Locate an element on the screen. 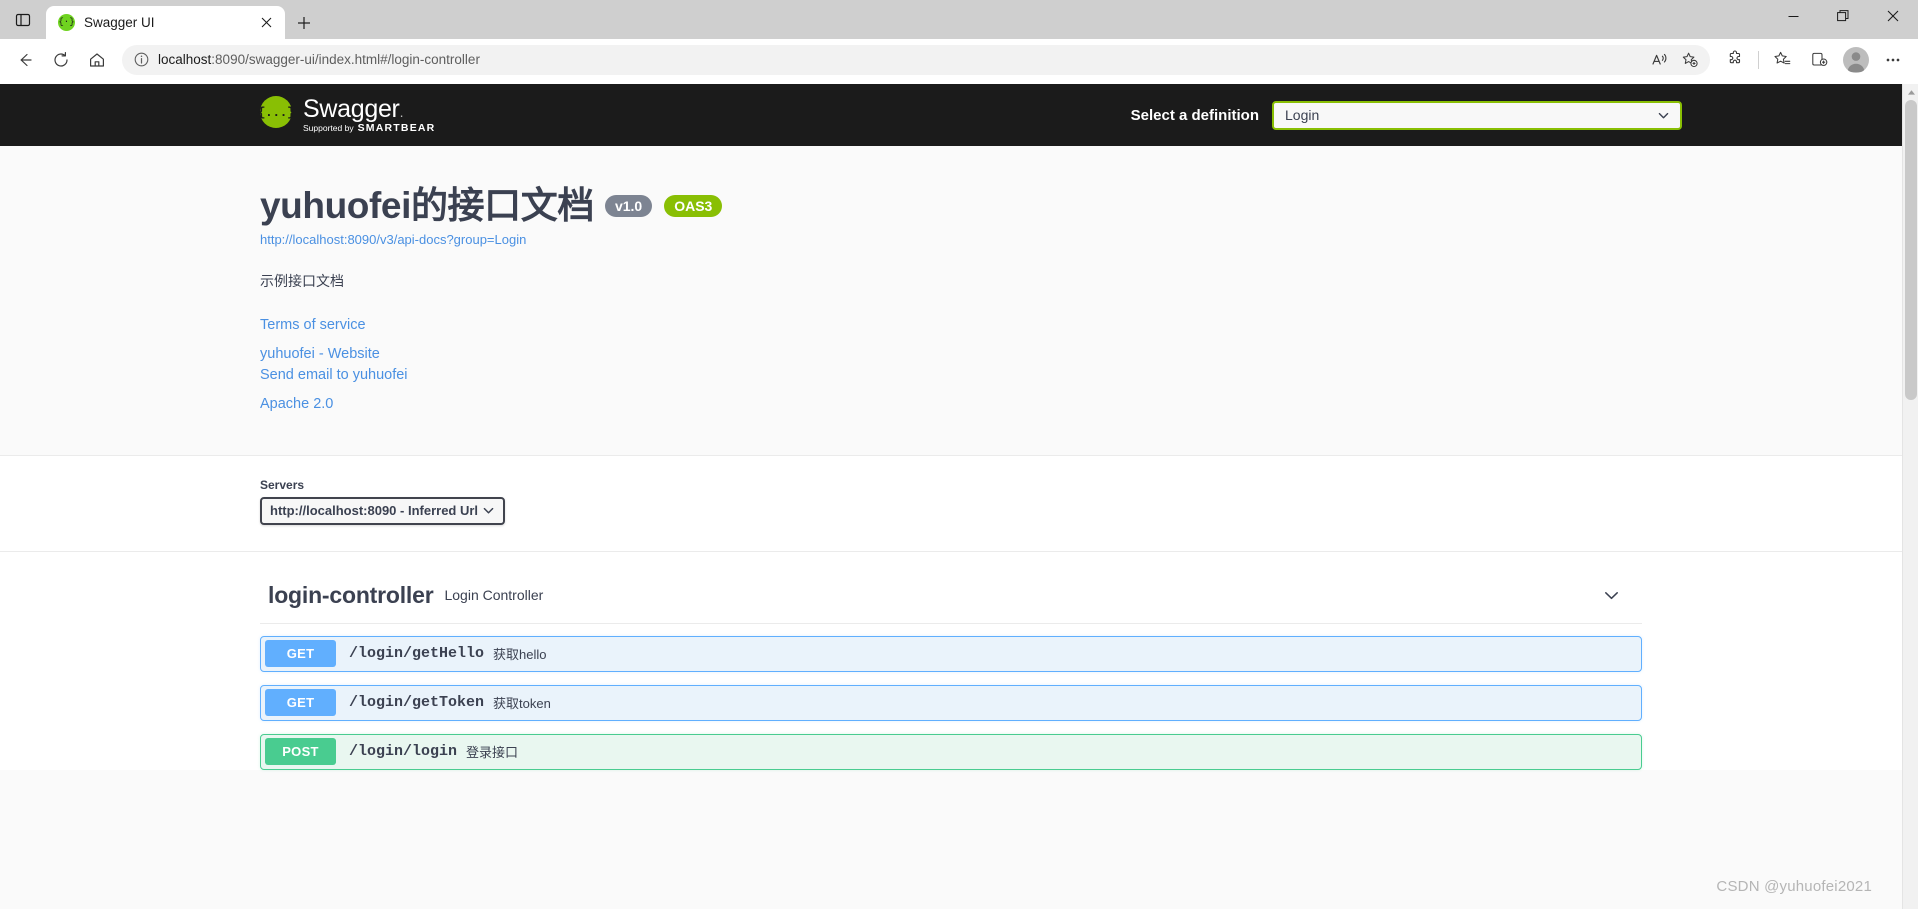 The image size is (1918, 909). oas-badge: OAS3 is located at coordinates (693, 206).